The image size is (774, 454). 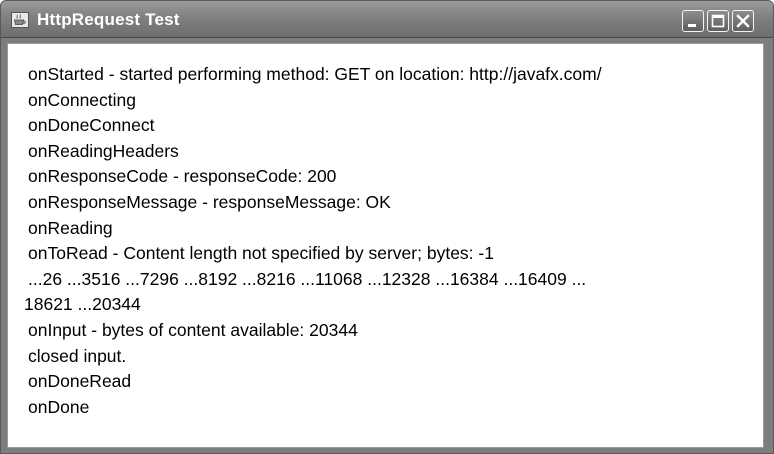 What do you see at coordinates (693, 21) in the screenshot?
I see `minimize-button` at bounding box center [693, 21].